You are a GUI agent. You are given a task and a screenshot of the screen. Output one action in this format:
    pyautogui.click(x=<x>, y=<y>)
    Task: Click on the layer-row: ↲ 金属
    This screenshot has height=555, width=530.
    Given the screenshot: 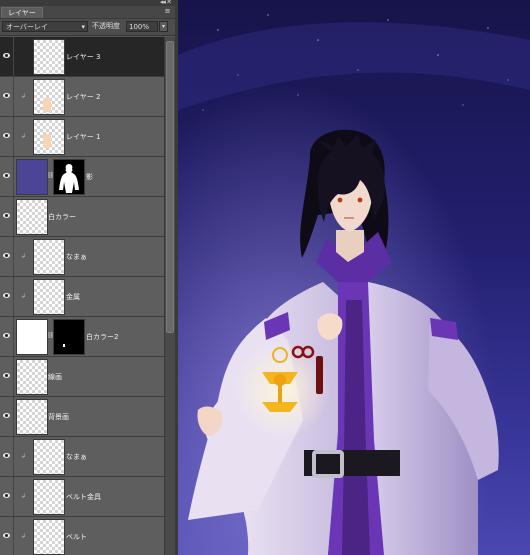 What is the action you would take?
    pyautogui.click(x=82, y=297)
    